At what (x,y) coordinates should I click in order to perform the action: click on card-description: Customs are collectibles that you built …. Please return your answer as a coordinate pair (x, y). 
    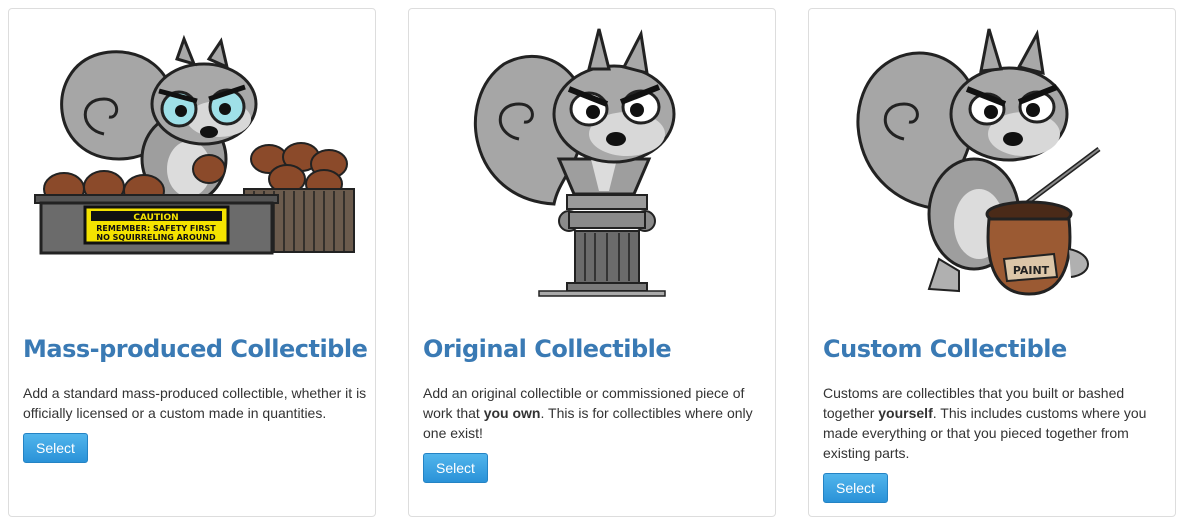
    Looking at the image, I should click on (985, 423).